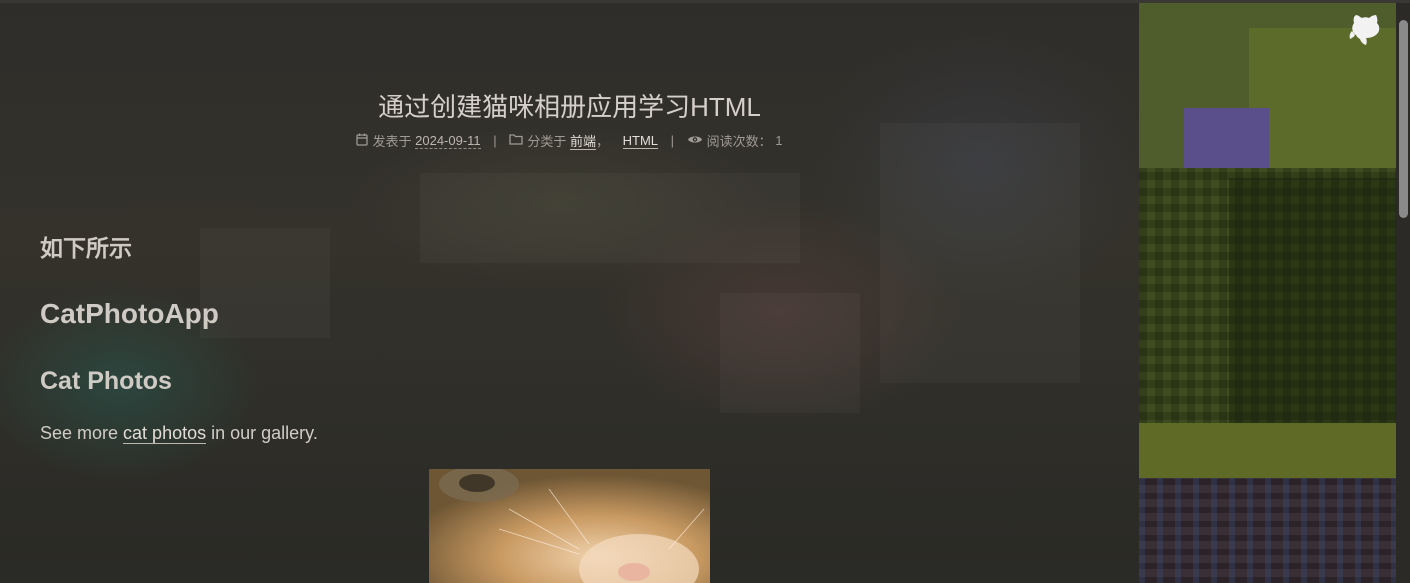 This screenshot has width=1410, height=583. What do you see at coordinates (392, 141) in the screenshot?
I see `posted-label: 发表于` at bounding box center [392, 141].